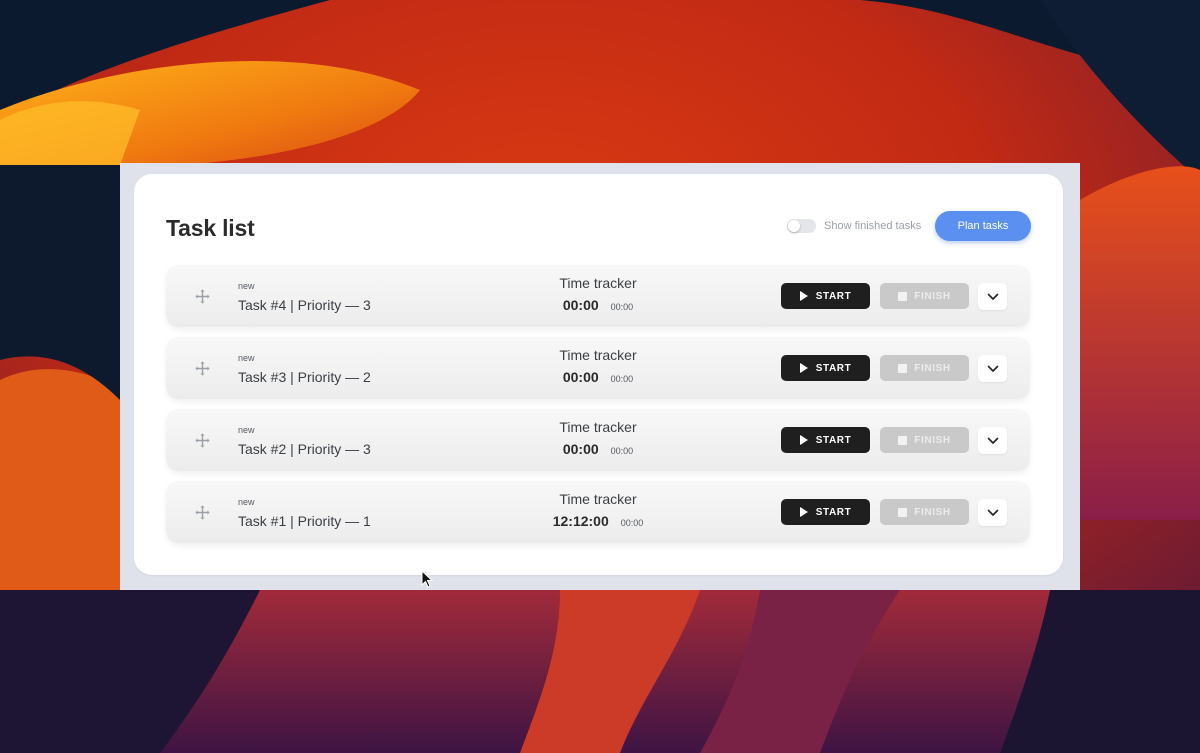 The image size is (1200, 753). What do you see at coordinates (580, 521) in the screenshot?
I see `tracked-time: 12:12:00` at bounding box center [580, 521].